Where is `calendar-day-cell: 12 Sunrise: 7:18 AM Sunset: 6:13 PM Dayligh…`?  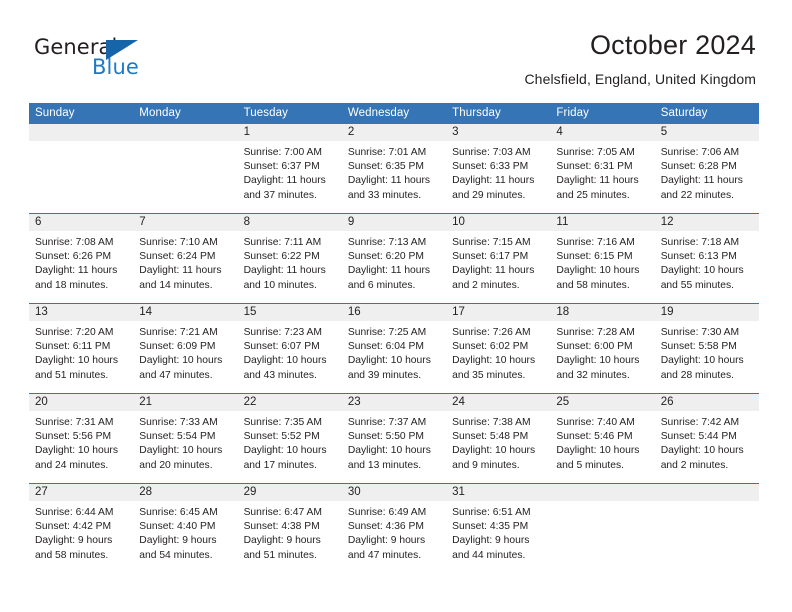 calendar-day-cell: 12 Sunrise: 7:18 AM Sunset: 6:13 PM Dayligh… is located at coordinates (706, 258).